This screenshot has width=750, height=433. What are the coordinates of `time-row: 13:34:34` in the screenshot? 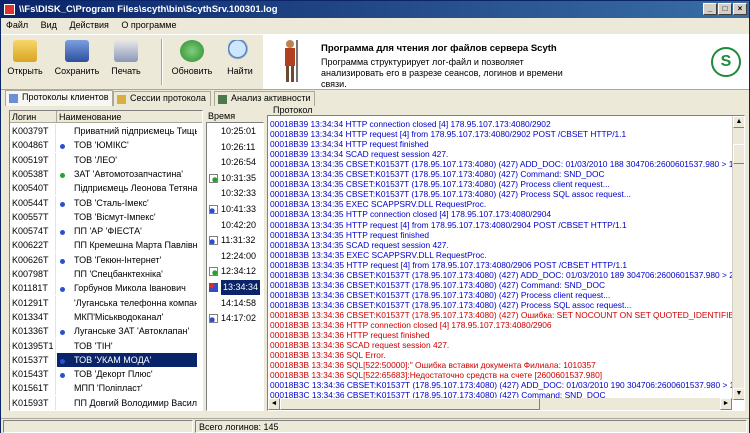 It's located at (235, 288).